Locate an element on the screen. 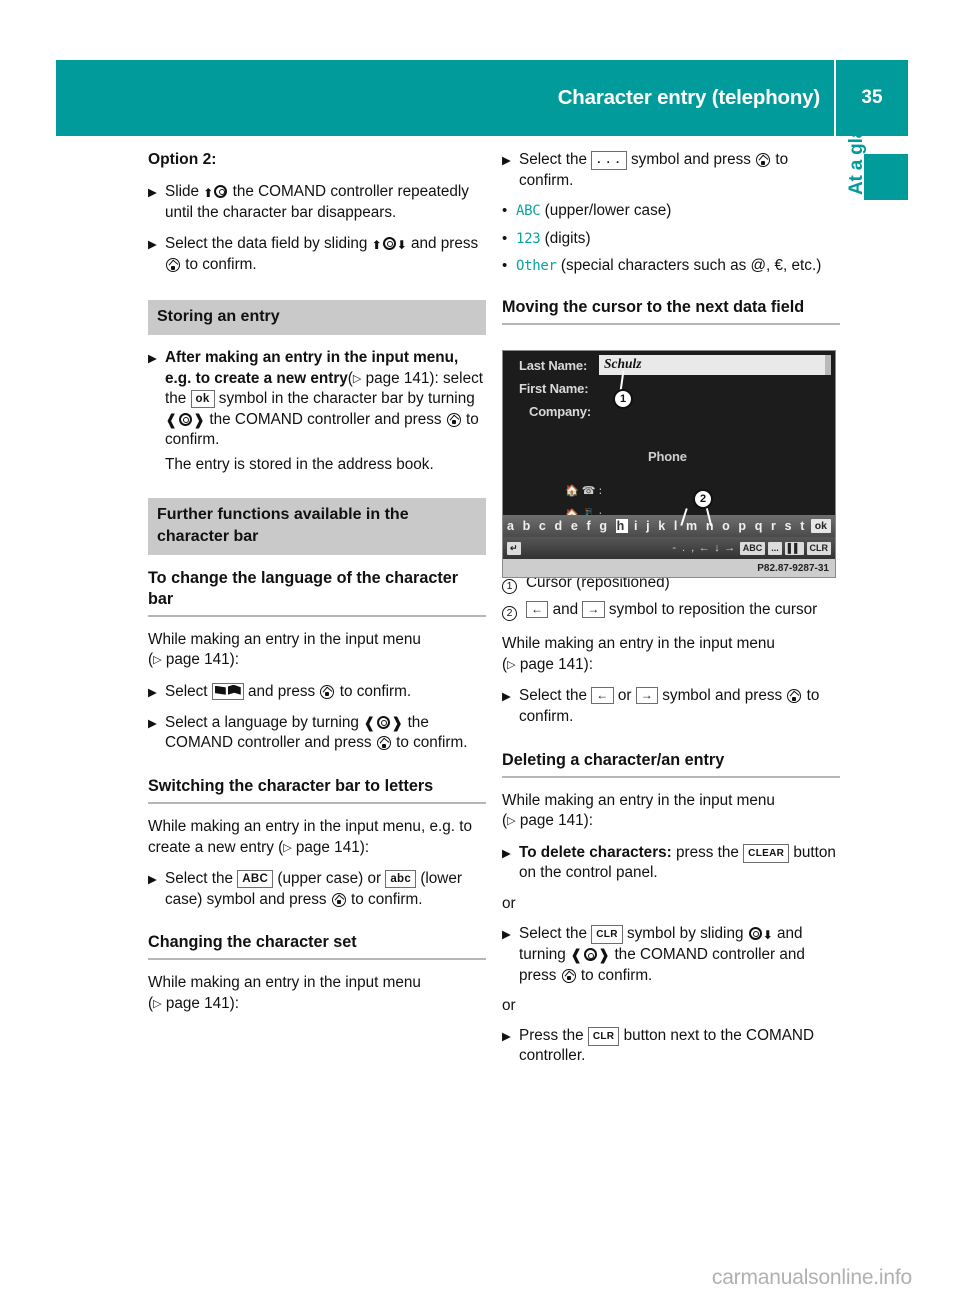  charbar-letters-after: i j k l m n o p q r s t u v w x y z . is located at coordinates (721, 526).